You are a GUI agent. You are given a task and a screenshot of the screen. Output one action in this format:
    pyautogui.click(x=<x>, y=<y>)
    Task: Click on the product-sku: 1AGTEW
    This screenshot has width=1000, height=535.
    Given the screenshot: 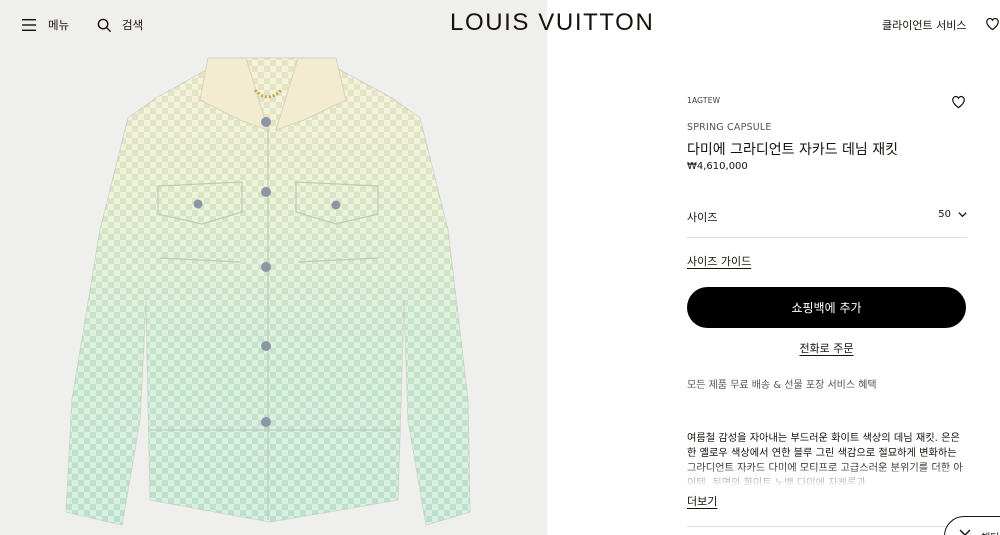 What is the action you would take?
    pyautogui.click(x=704, y=100)
    